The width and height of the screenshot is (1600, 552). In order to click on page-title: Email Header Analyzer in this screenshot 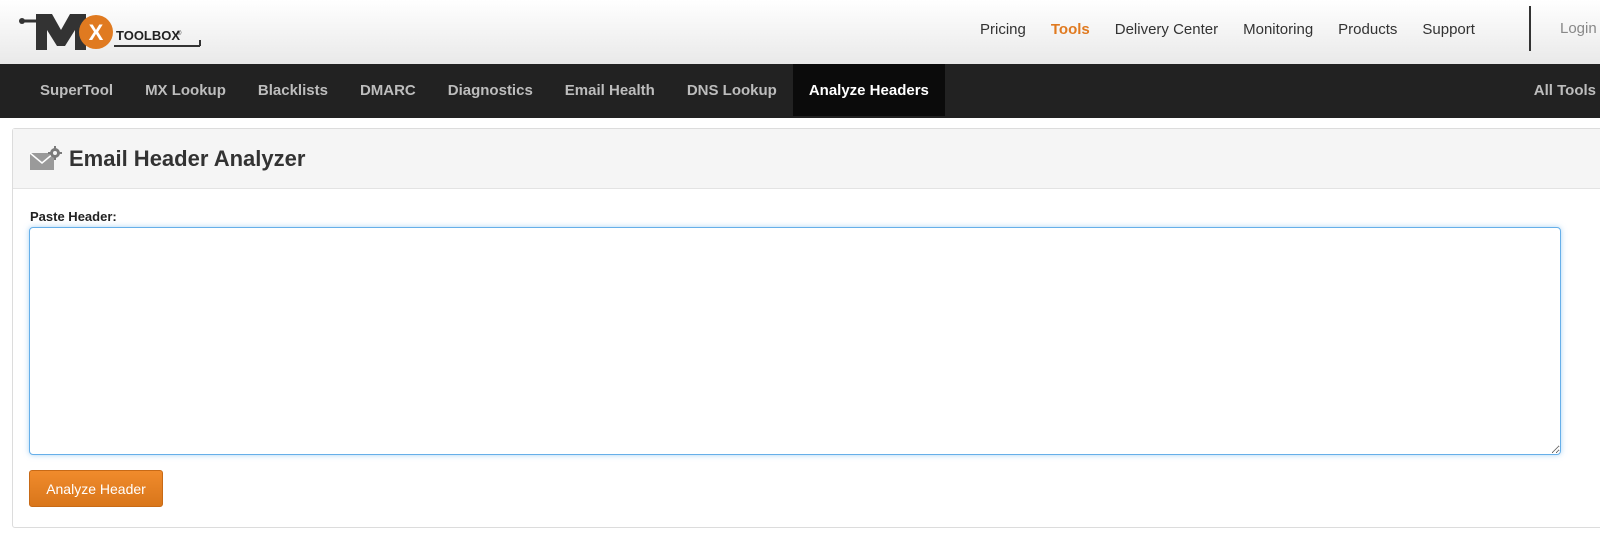, I will do `click(187, 158)`.